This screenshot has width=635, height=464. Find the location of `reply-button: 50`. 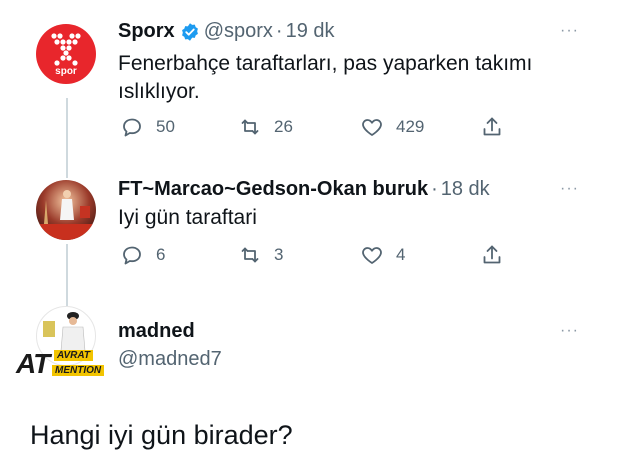

reply-button: 50 is located at coordinates (147, 127).